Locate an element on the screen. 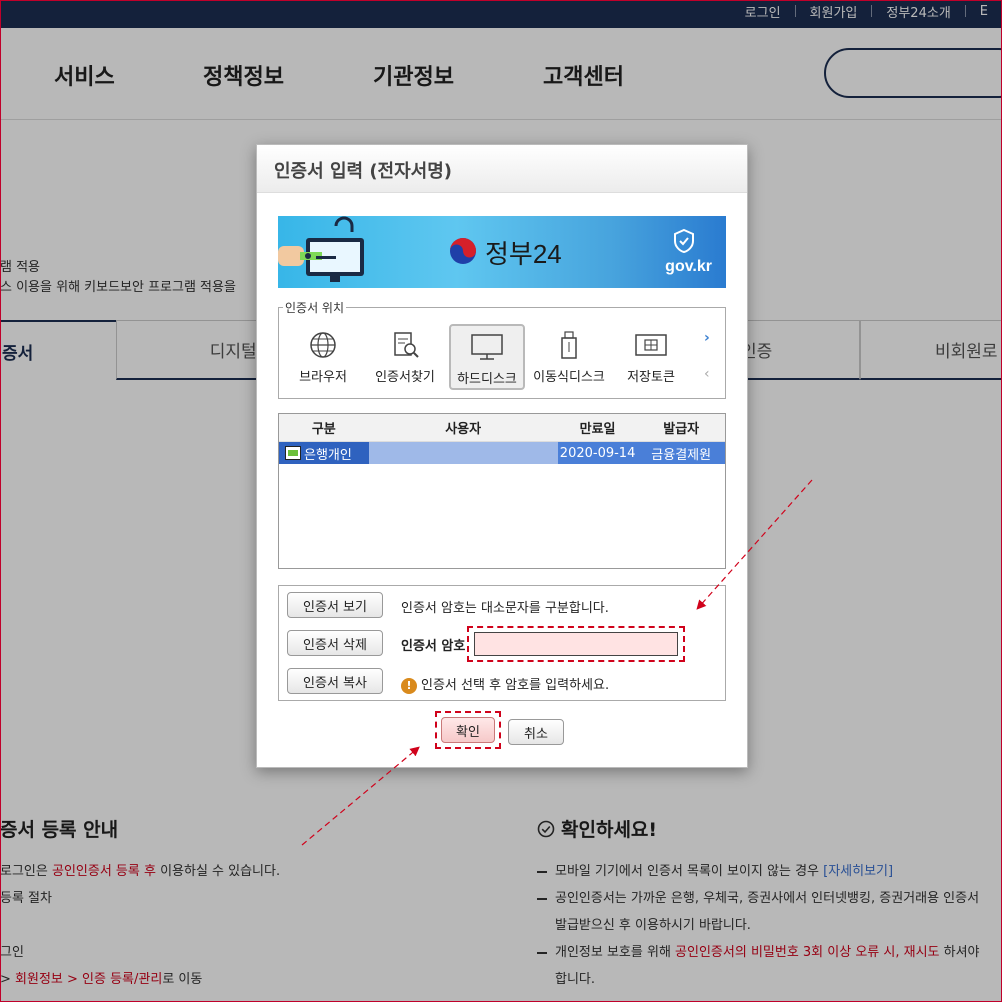 This screenshot has height=1002, width=1002. column-header: 만료일 is located at coordinates (597, 429).